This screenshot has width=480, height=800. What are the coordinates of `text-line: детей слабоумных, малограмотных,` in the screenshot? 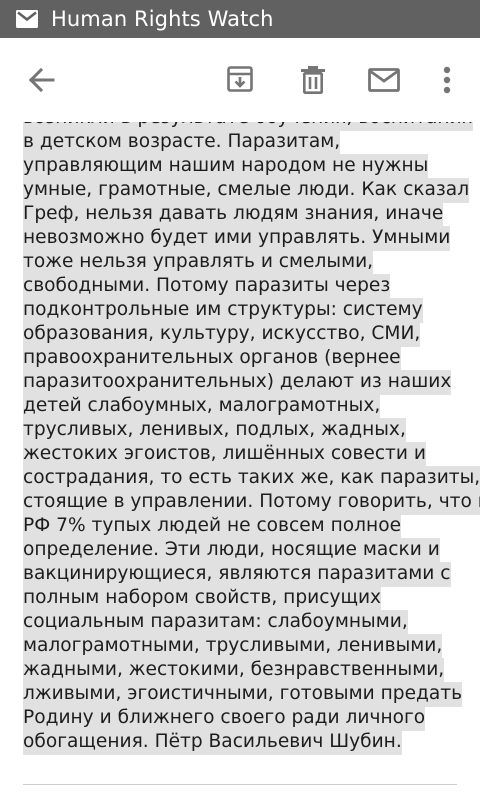 It's located at (243, 406).